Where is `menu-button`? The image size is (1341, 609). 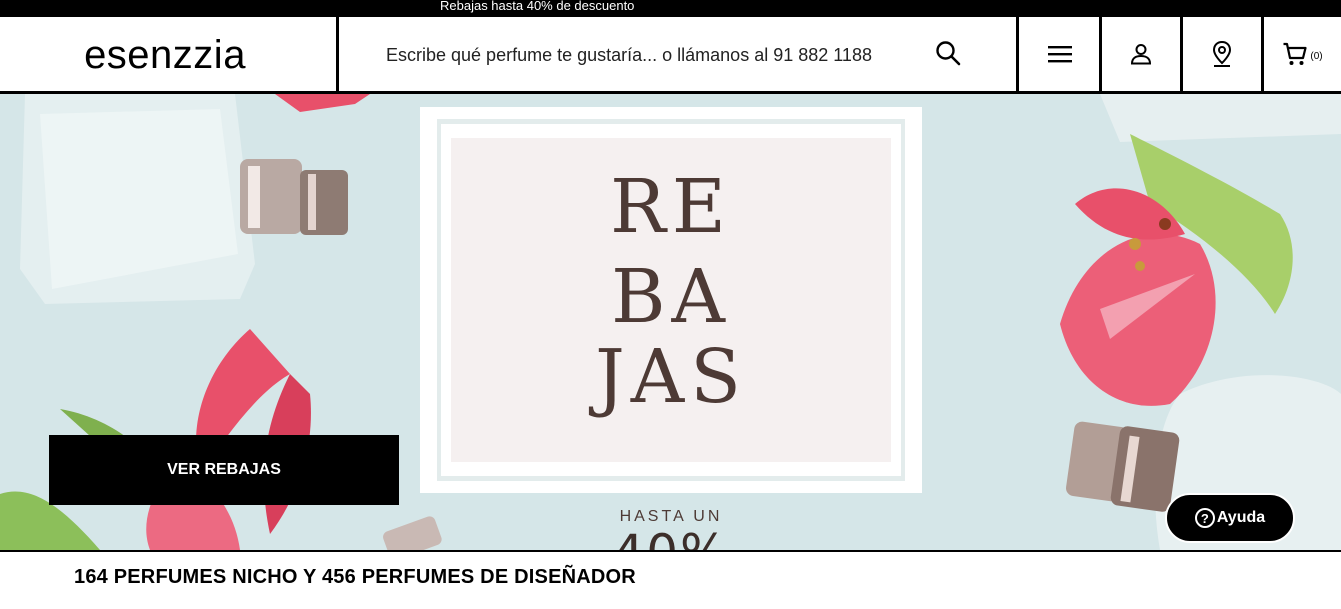
menu-button is located at coordinates (1061, 54).